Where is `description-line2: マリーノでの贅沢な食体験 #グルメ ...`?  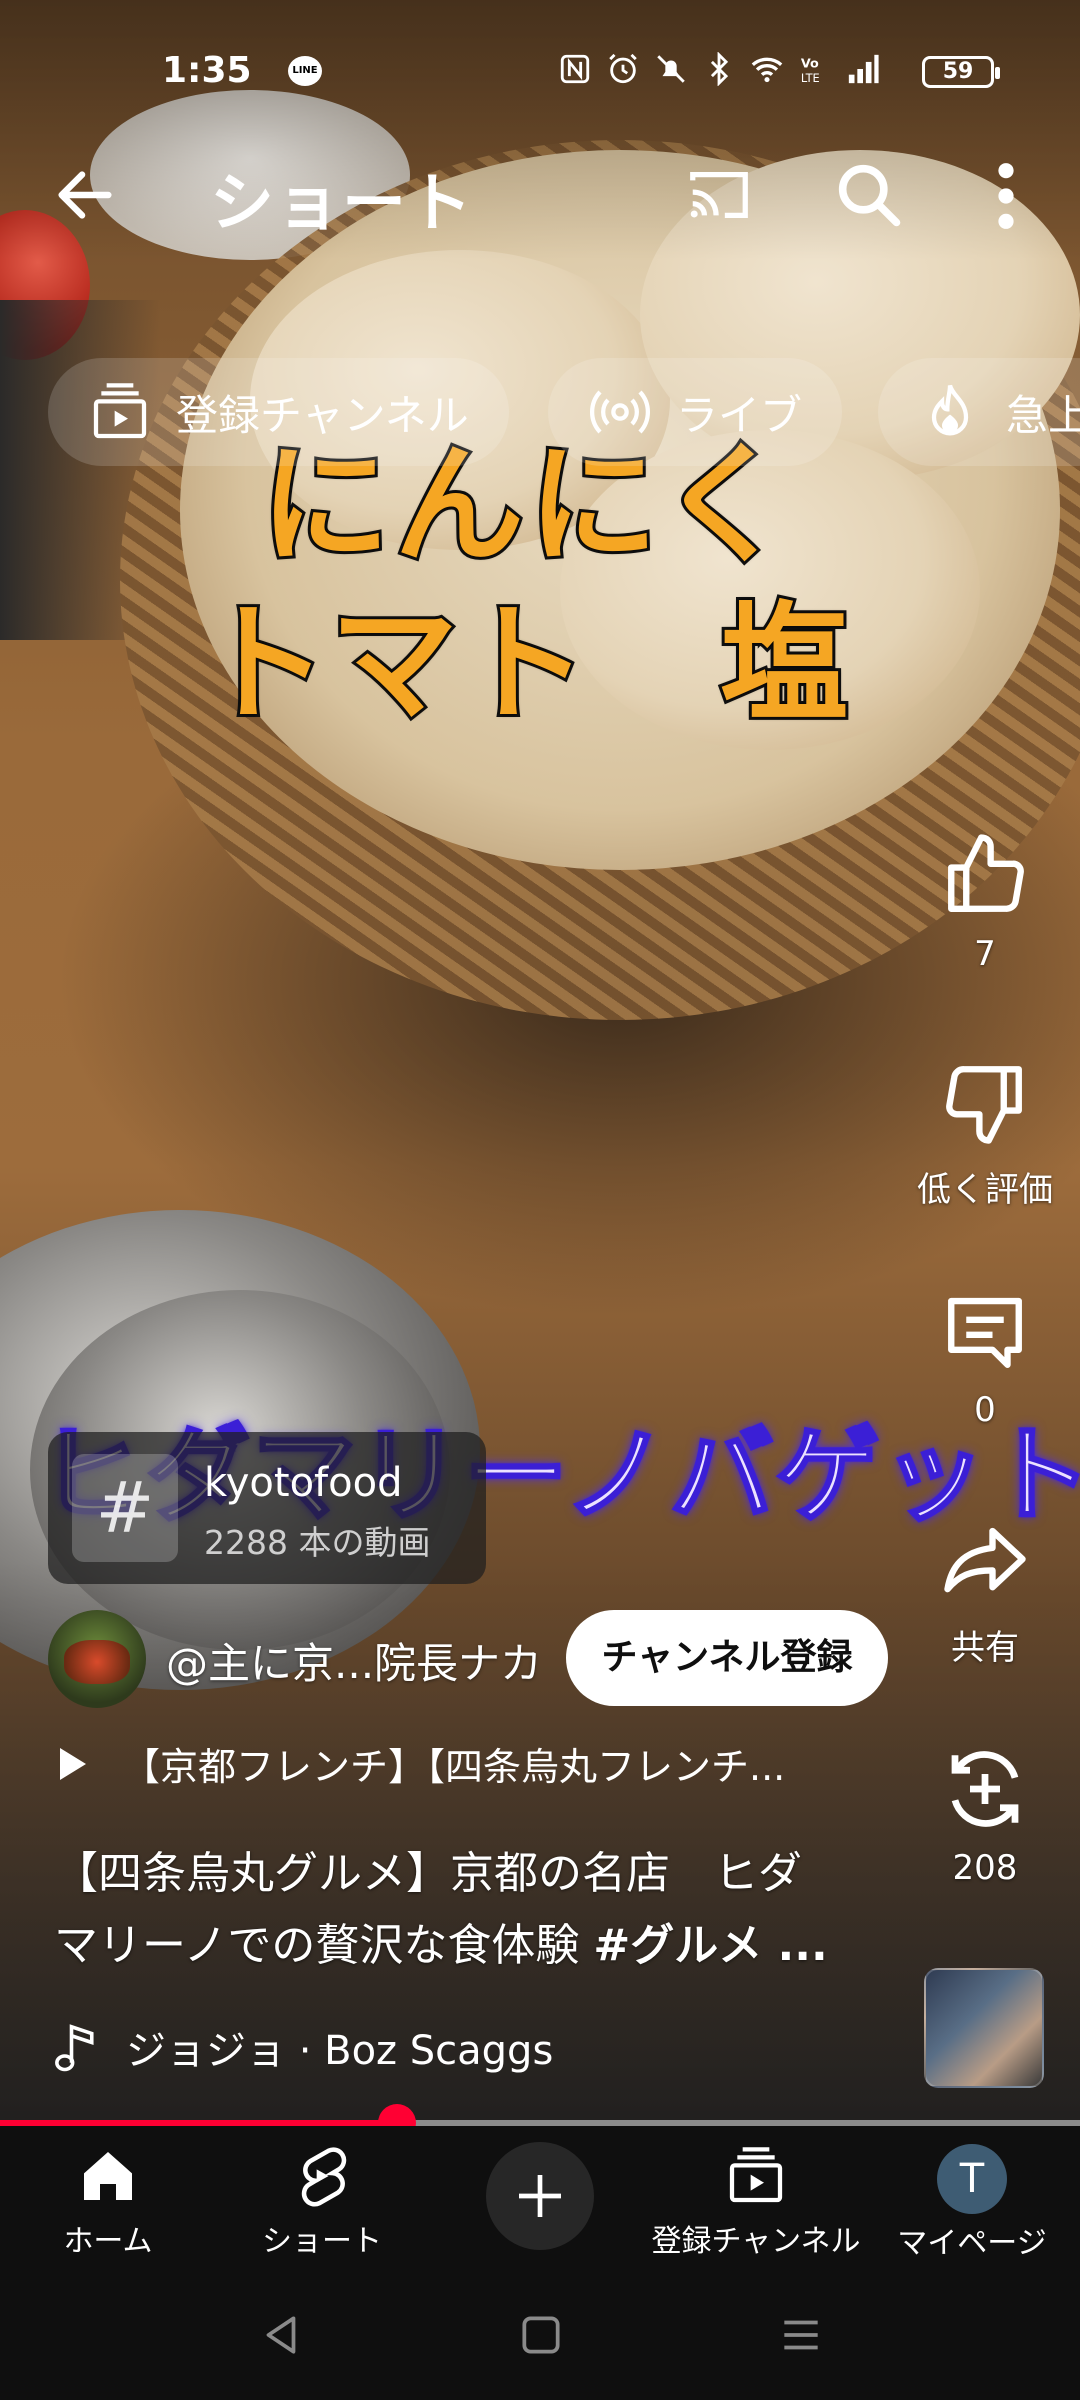
description-line2: マリーノでの贅沢な食体験 #グルメ ... is located at coordinates (469, 1946).